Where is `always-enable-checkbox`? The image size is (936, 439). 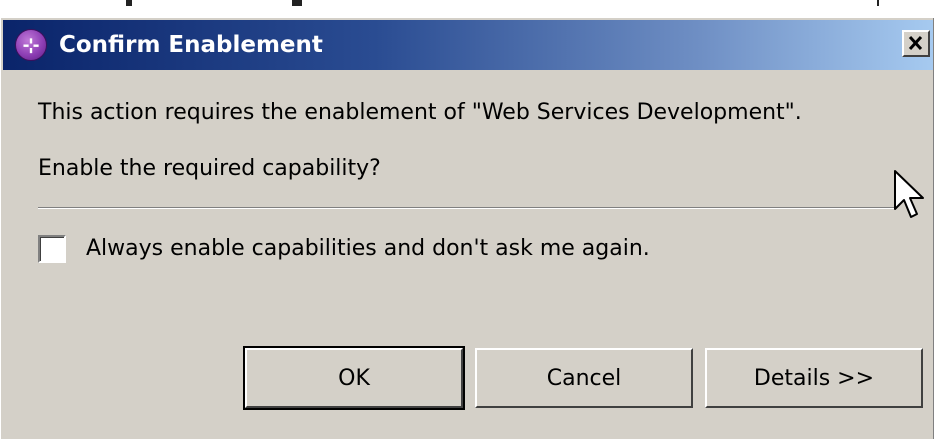
always-enable-checkbox is located at coordinates (52, 249).